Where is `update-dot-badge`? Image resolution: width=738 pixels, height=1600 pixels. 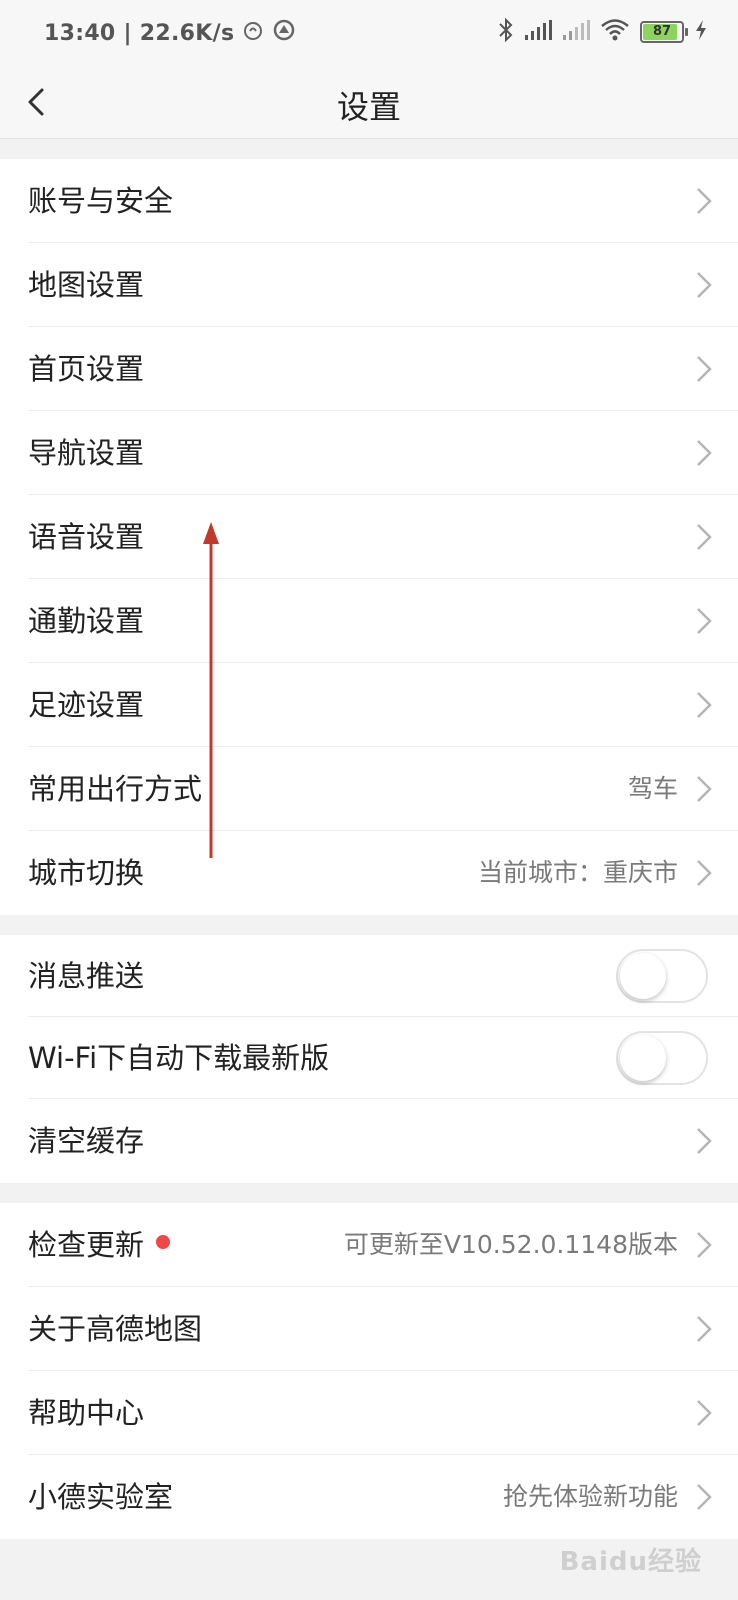
update-dot-badge is located at coordinates (163, 1242).